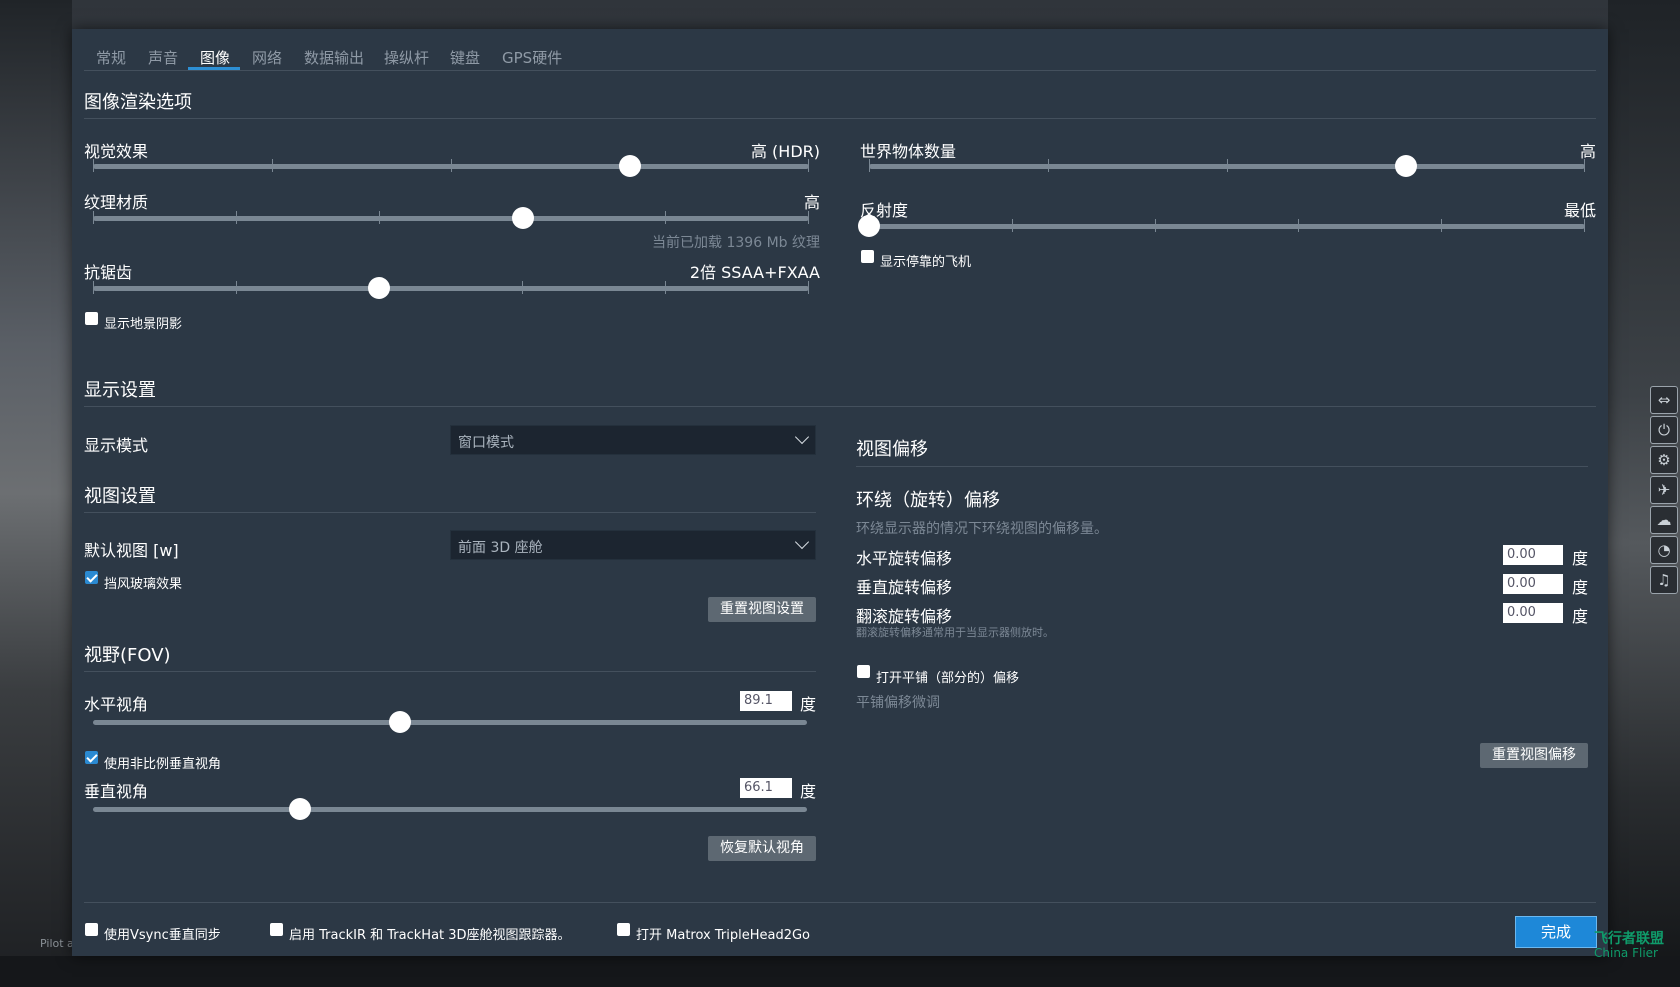 Image resolution: width=1680 pixels, height=987 pixels. What do you see at coordinates (163, 764) in the screenshot?
I see `nonproportional-fov-label: 使用非比例垂直视角` at bounding box center [163, 764].